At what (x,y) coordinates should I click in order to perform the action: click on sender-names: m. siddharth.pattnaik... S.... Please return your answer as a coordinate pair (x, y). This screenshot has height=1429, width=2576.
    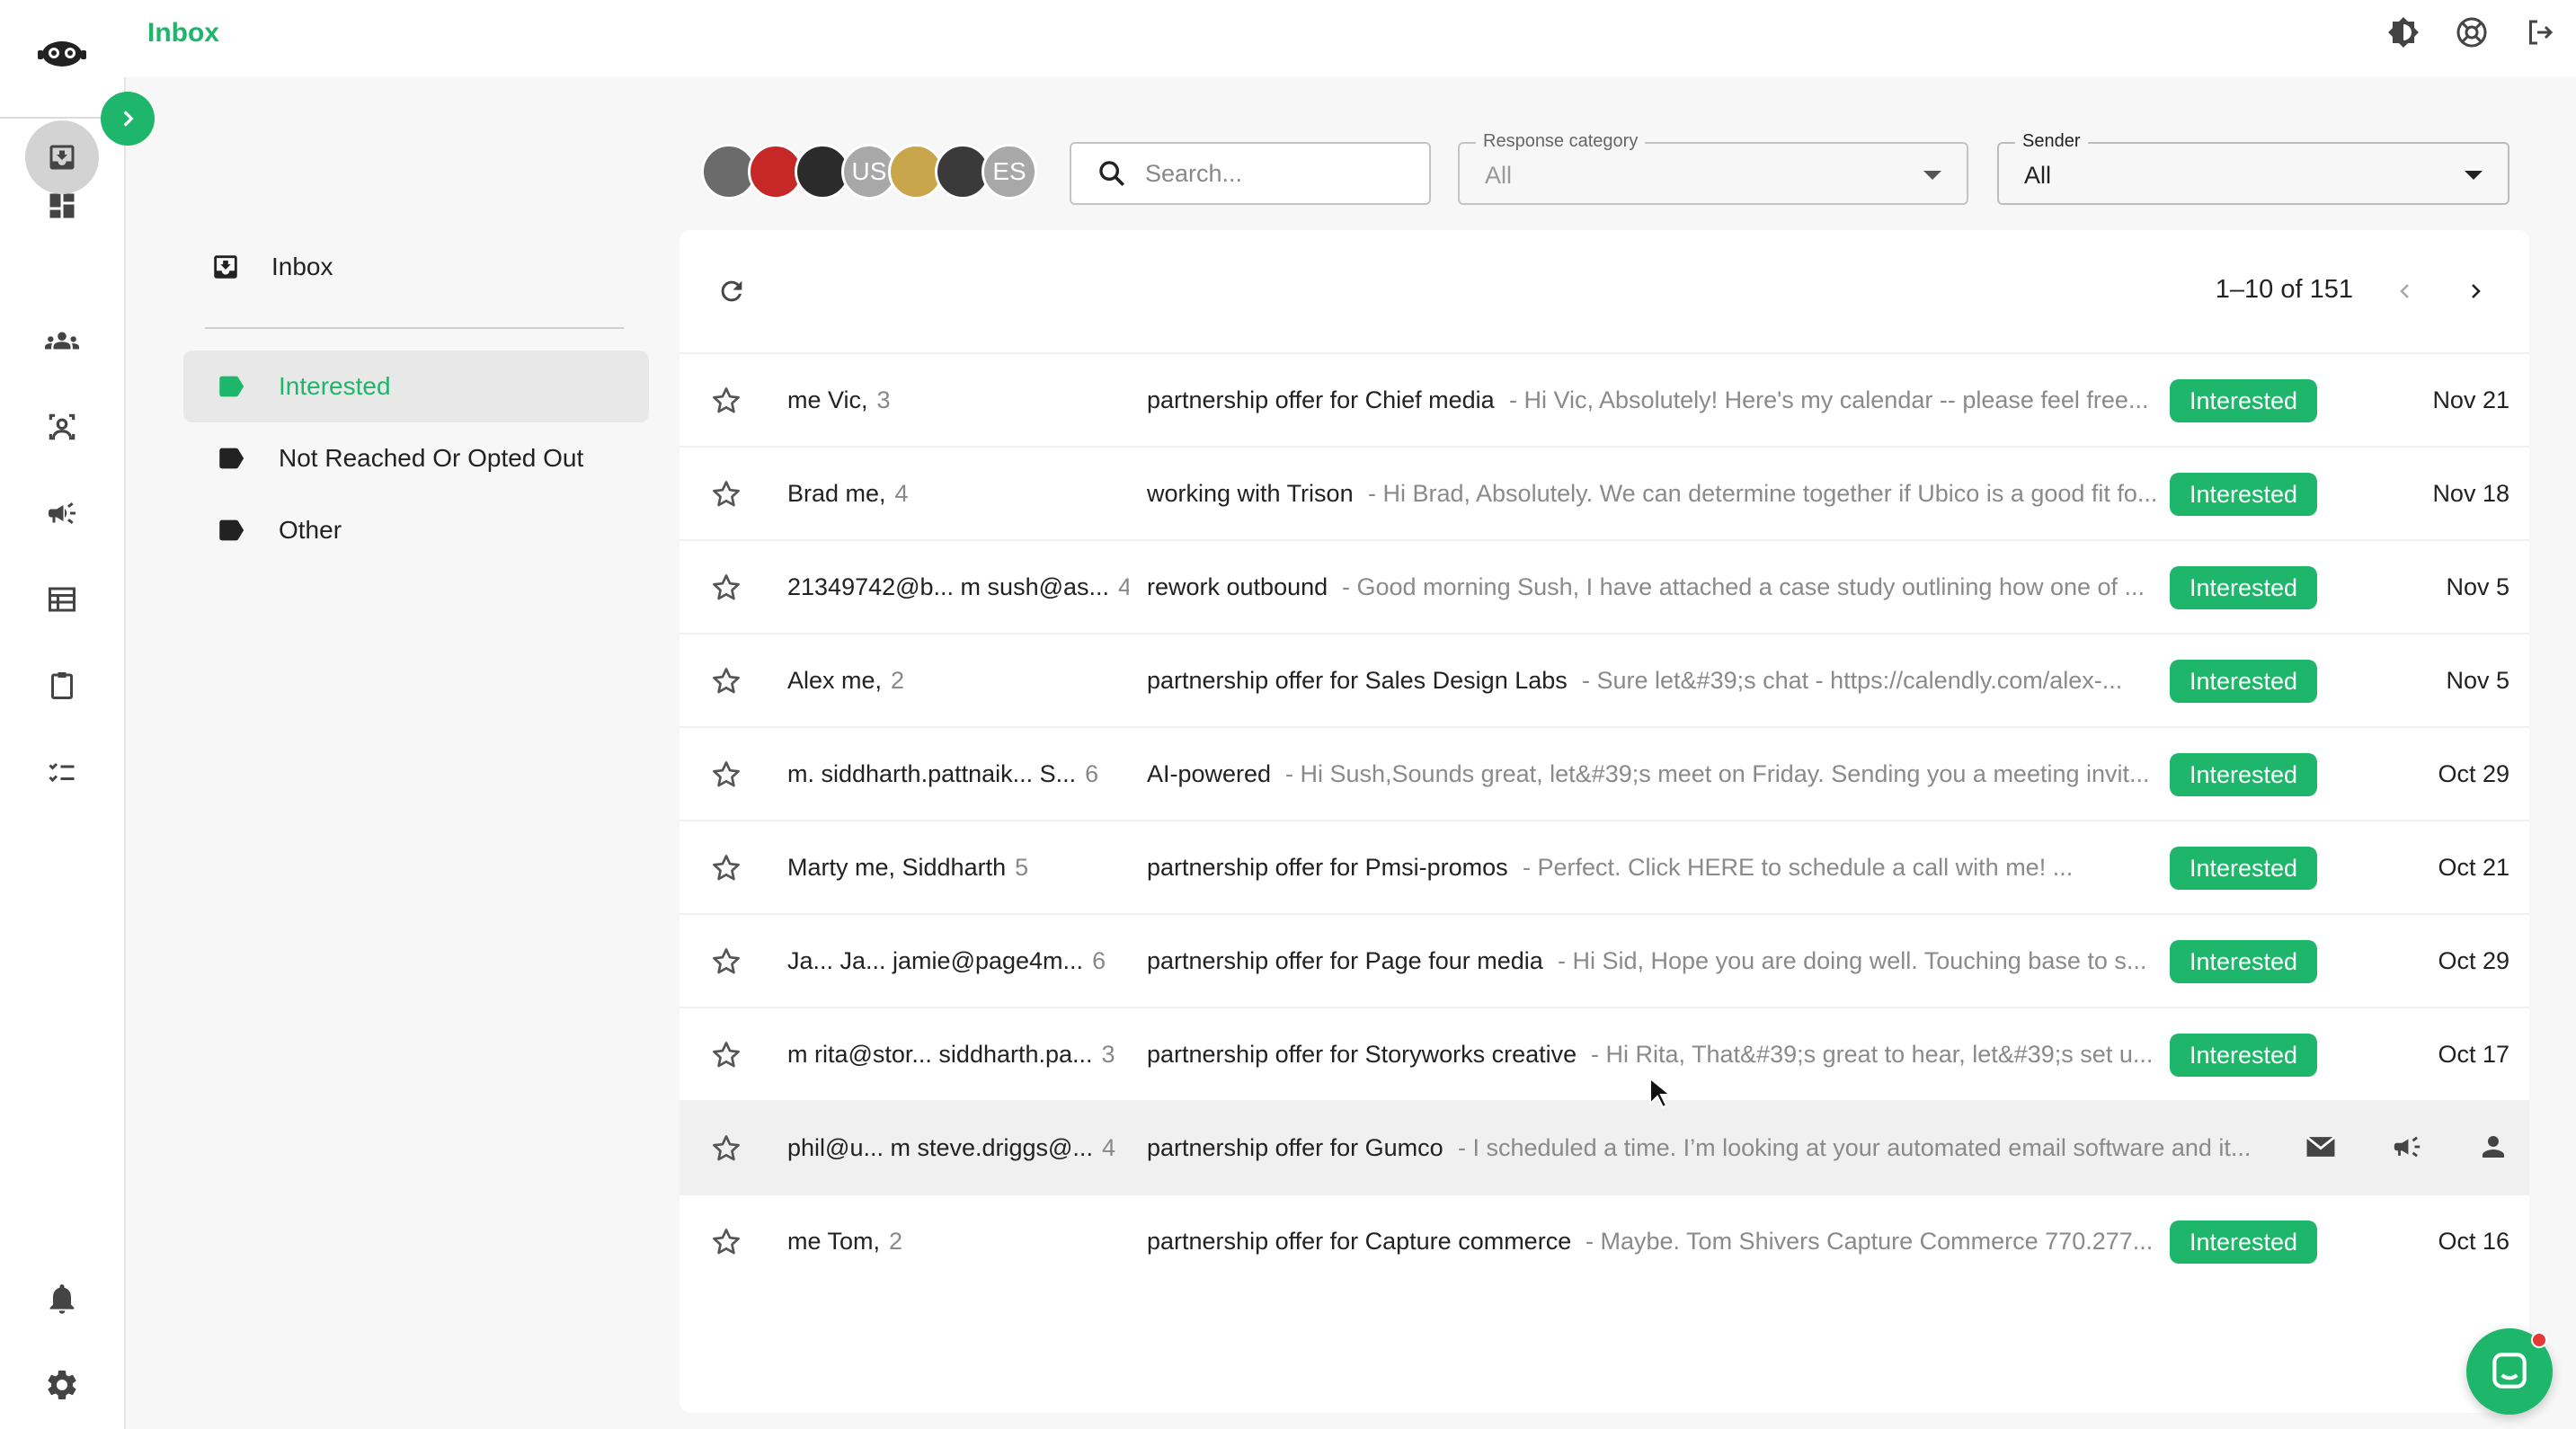
    Looking at the image, I should click on (932, 773).